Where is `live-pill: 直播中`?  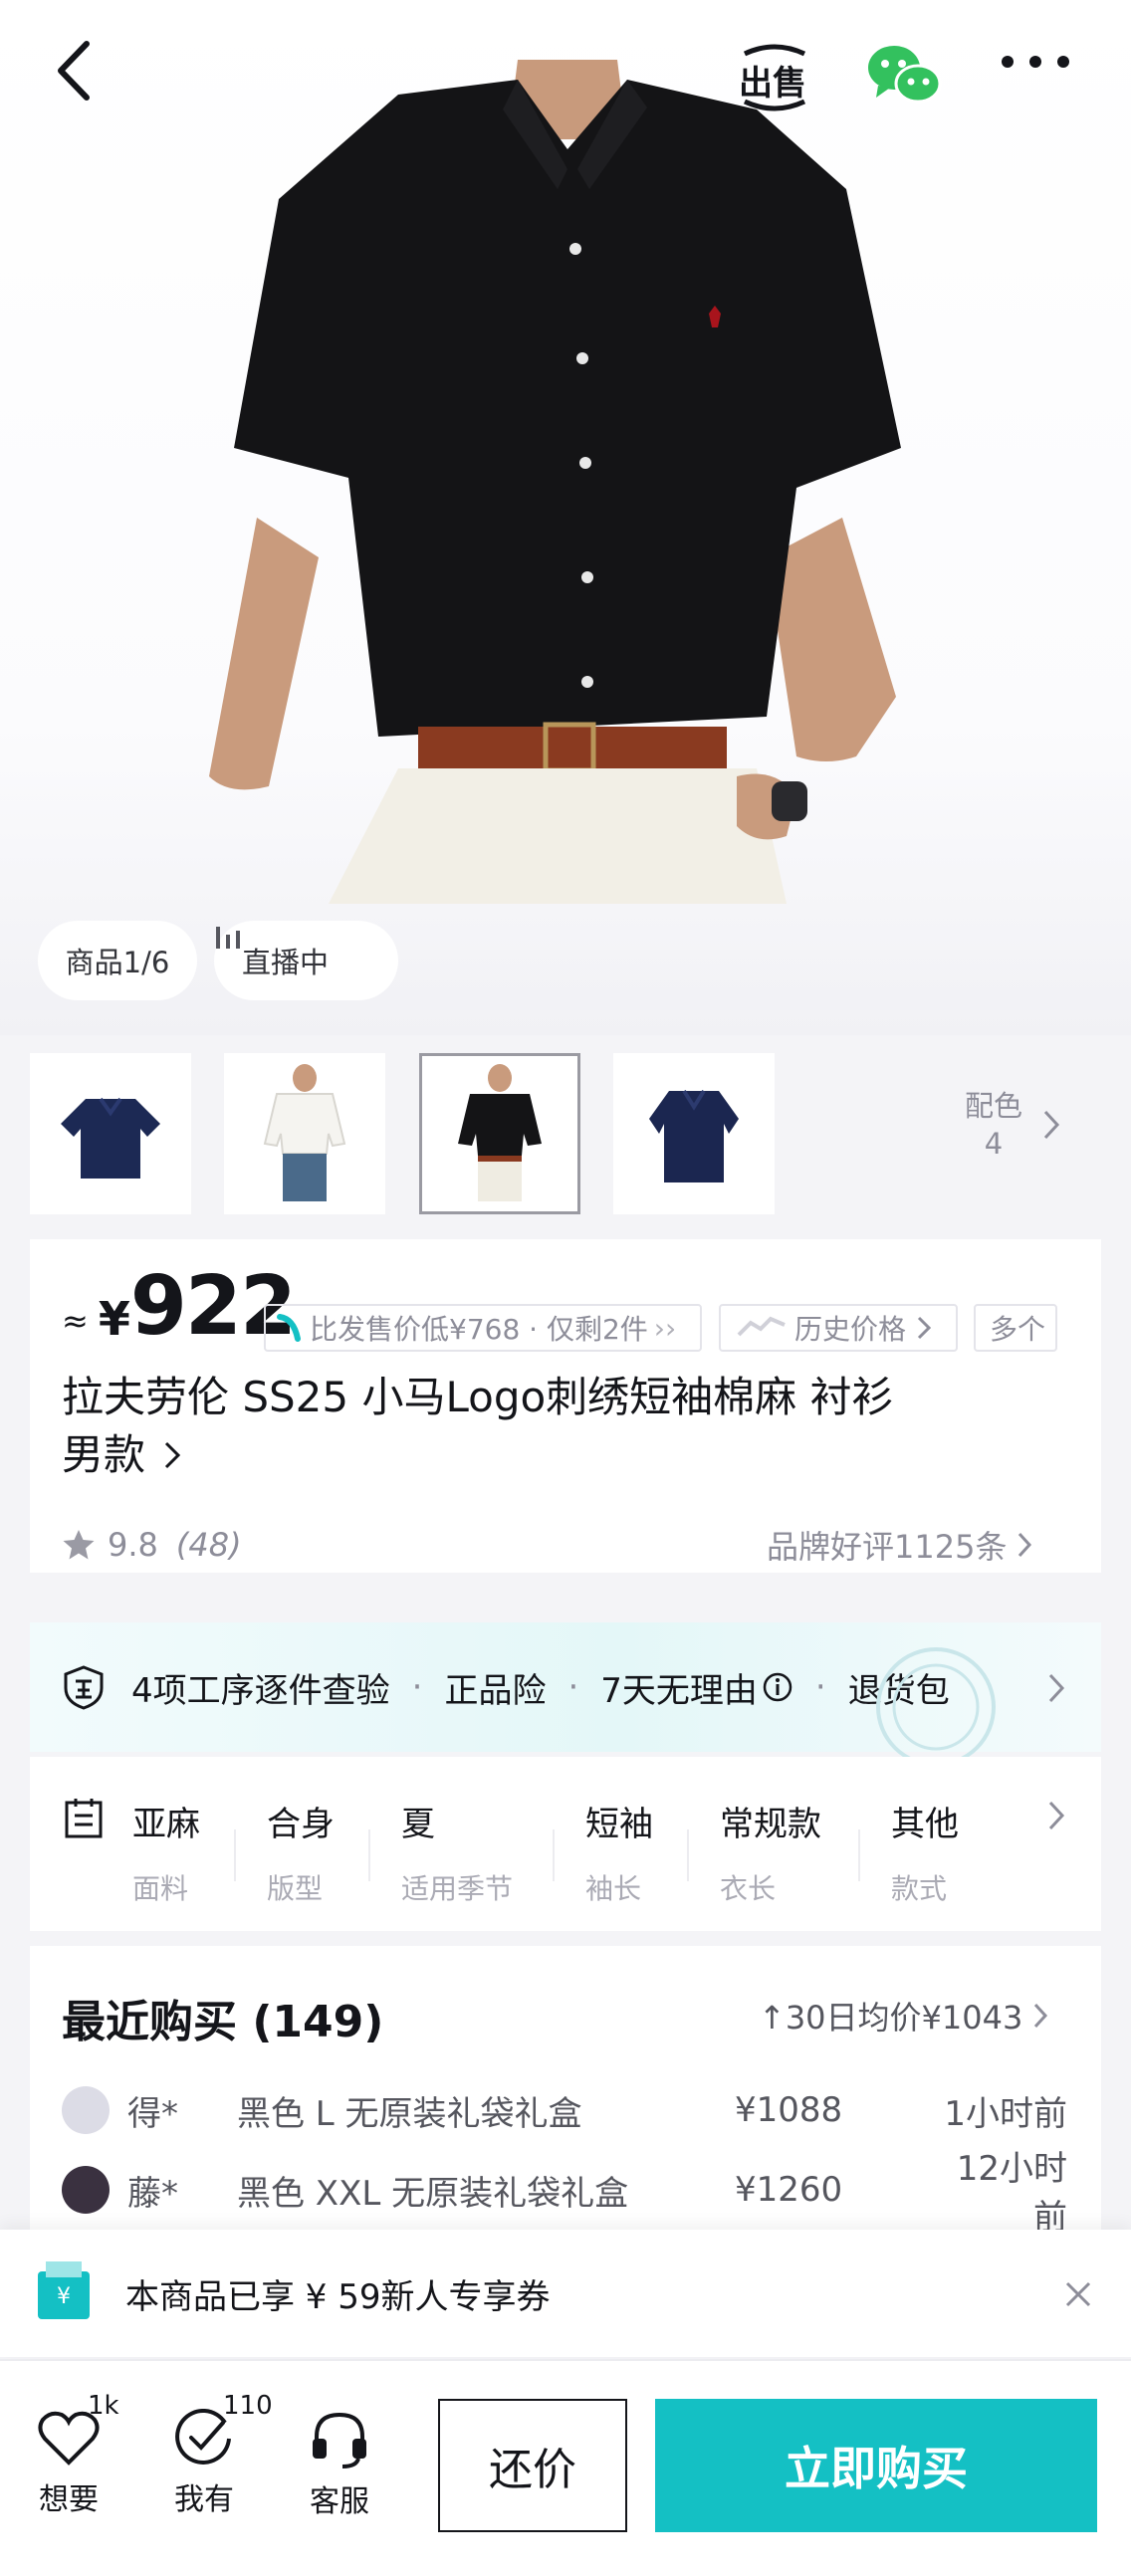
live-pill: 直播中 is located at coordinates (306, 960).